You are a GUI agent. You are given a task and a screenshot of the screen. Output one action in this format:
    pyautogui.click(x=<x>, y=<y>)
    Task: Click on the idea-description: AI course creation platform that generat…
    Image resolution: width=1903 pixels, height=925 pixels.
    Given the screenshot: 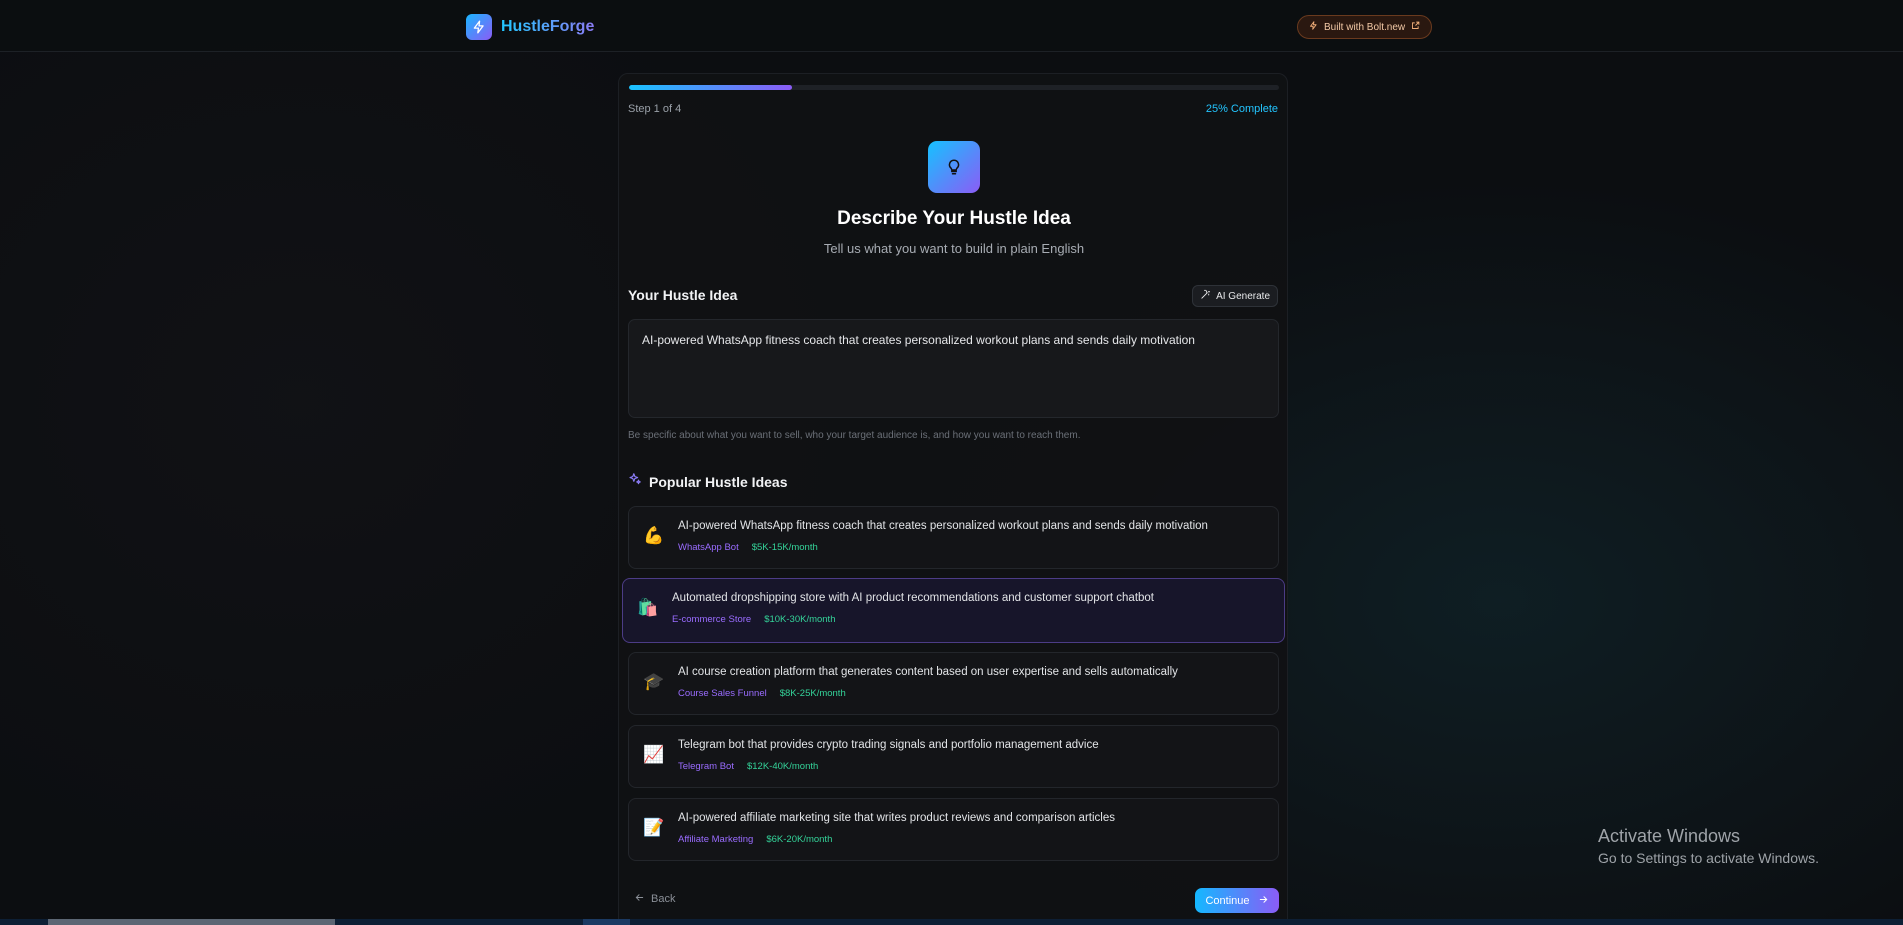 What is the action you would take?
    pyautogui.click(x=928, y=672)
    